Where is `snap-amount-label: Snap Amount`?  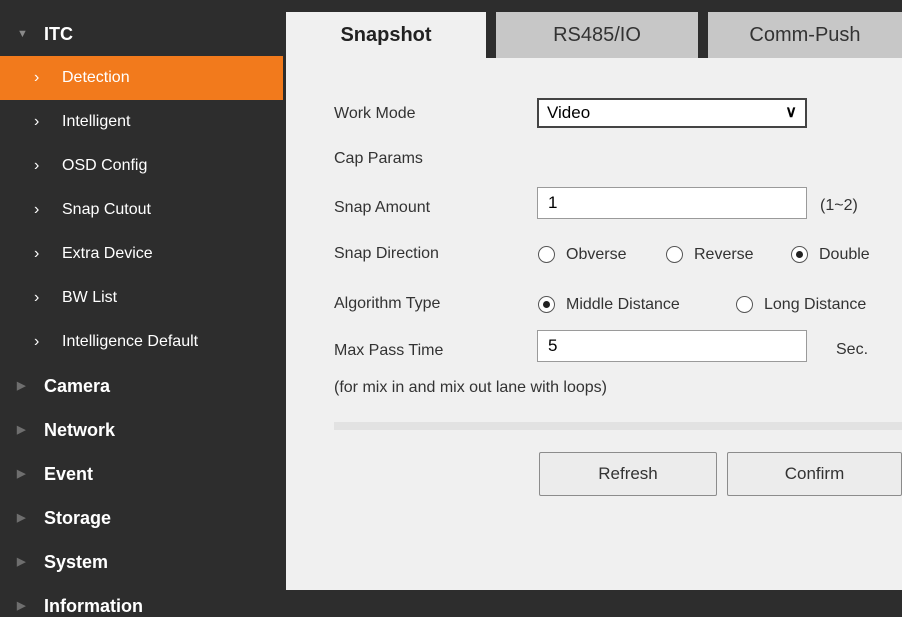
snap-amount-label: Snap Amount is located at coordinates (382, 207).